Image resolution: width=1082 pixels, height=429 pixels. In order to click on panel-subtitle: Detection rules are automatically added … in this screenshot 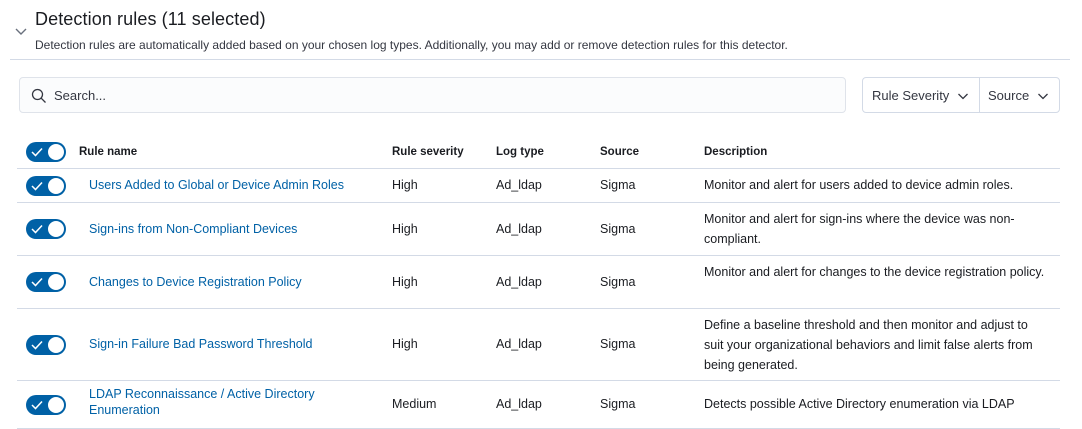, I will do `click(411, 45)`.